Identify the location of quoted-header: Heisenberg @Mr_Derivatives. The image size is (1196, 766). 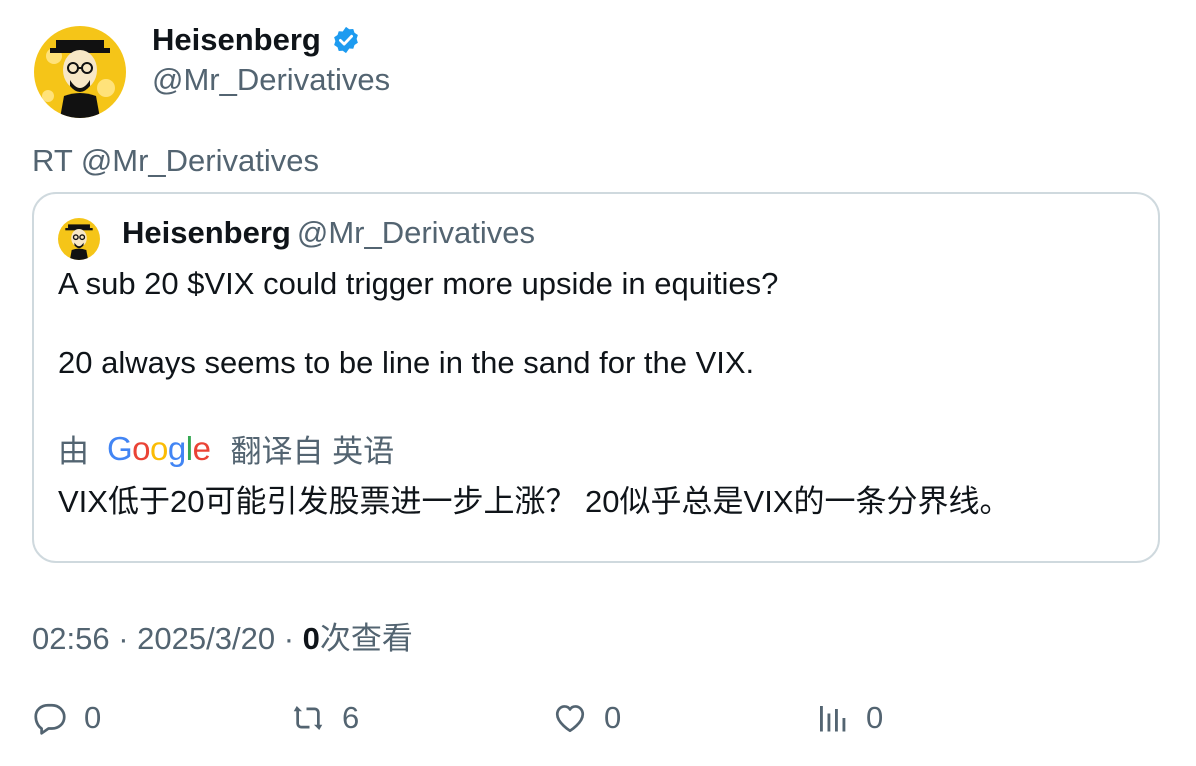
(328, 233).